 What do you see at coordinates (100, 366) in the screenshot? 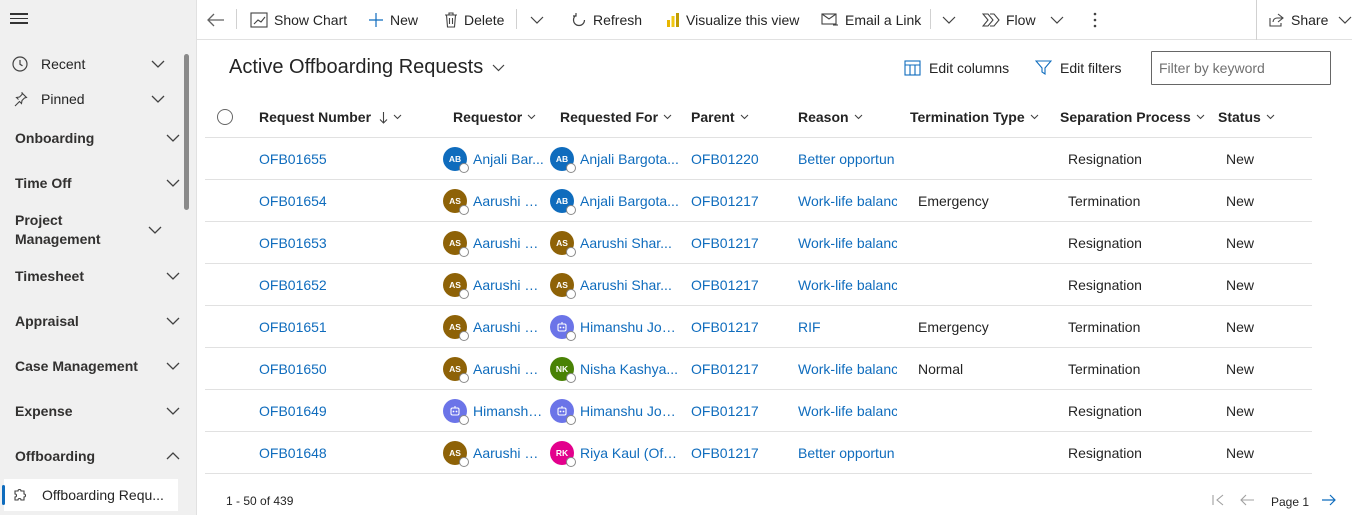
I see `sidebar-group-case-management: Case Management` at bounding box center [100, 366].